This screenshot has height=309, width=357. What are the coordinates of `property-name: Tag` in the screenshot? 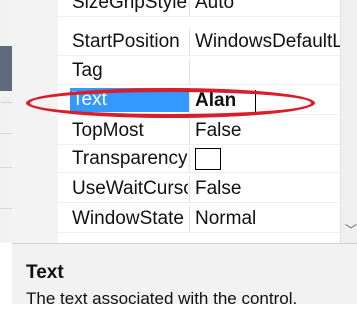 It's located at (87, 71).